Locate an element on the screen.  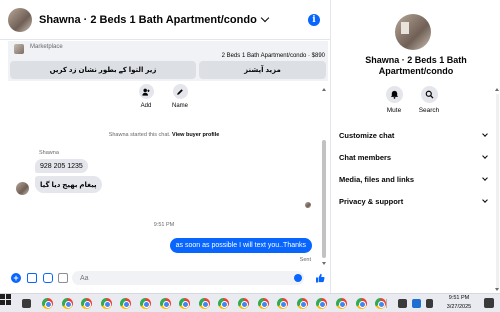
emoji-icon is located at coordinates (298, 278).